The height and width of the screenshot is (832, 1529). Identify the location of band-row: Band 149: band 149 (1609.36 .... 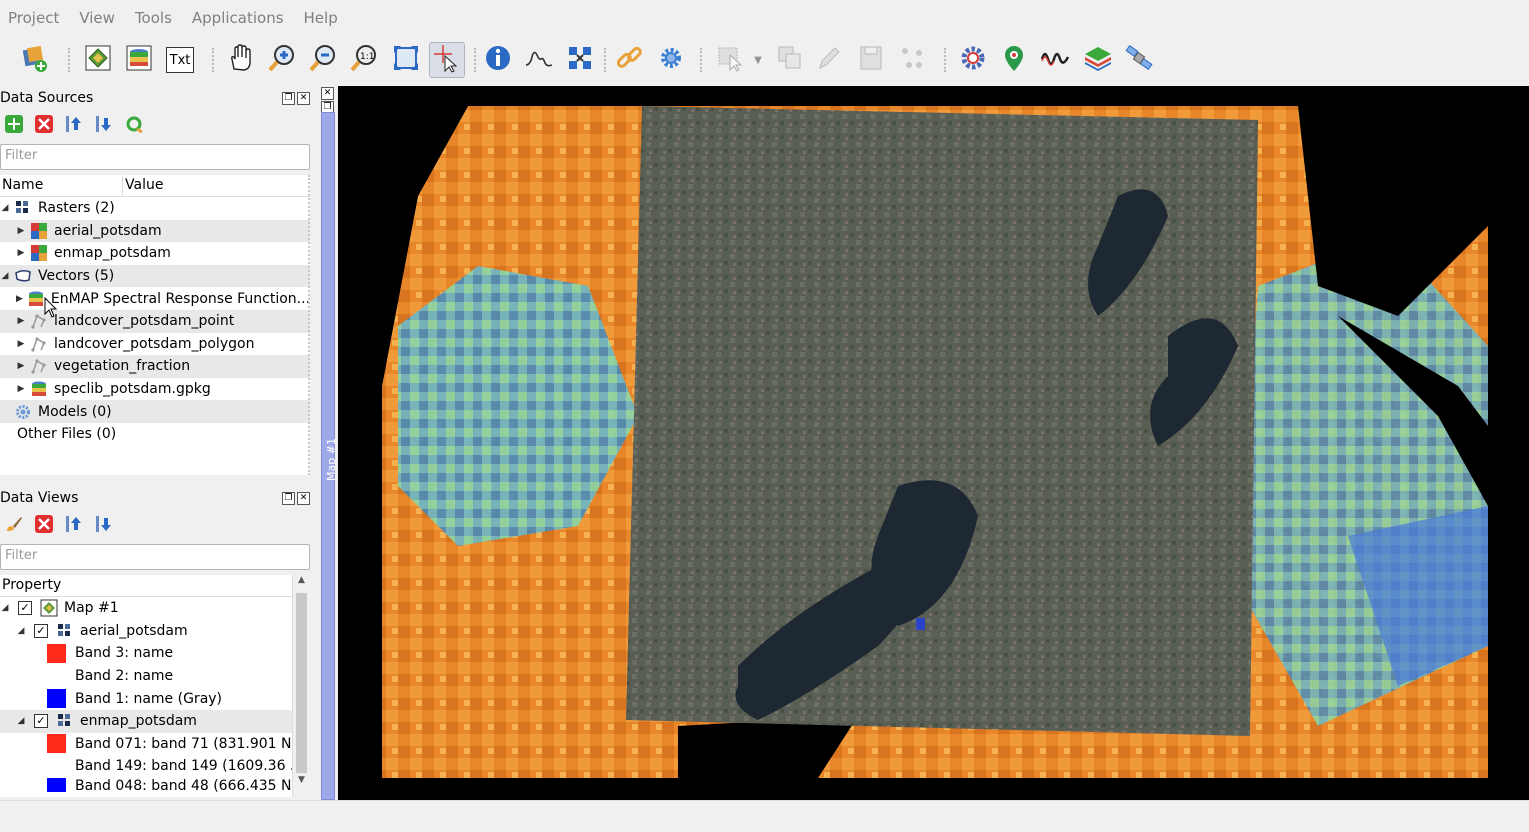
(155, 766).